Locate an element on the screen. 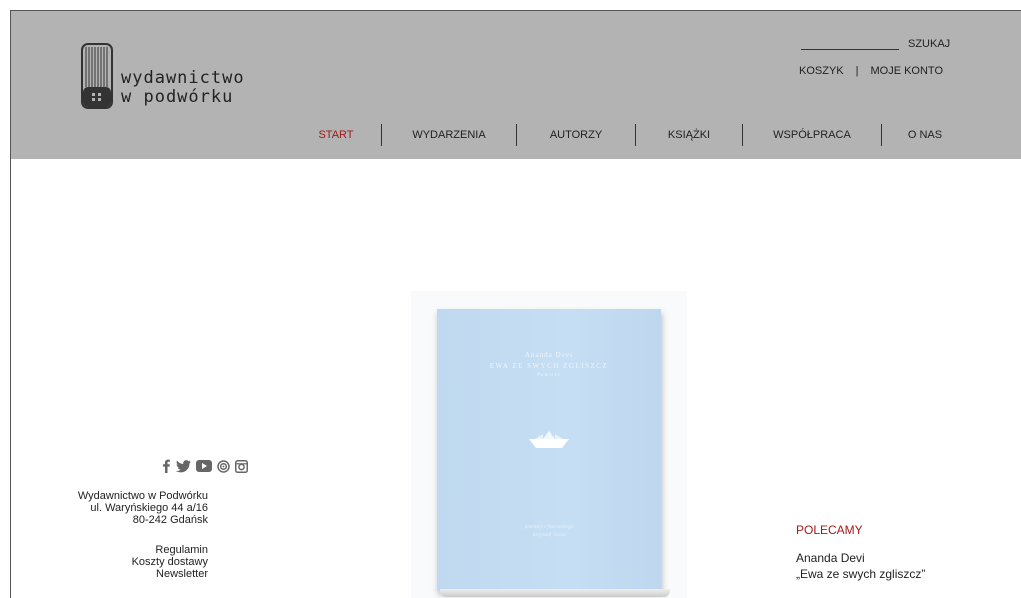 The width and height of the screenshot is (1021, 598). youtube-icon is located at coordinates (204, 466).